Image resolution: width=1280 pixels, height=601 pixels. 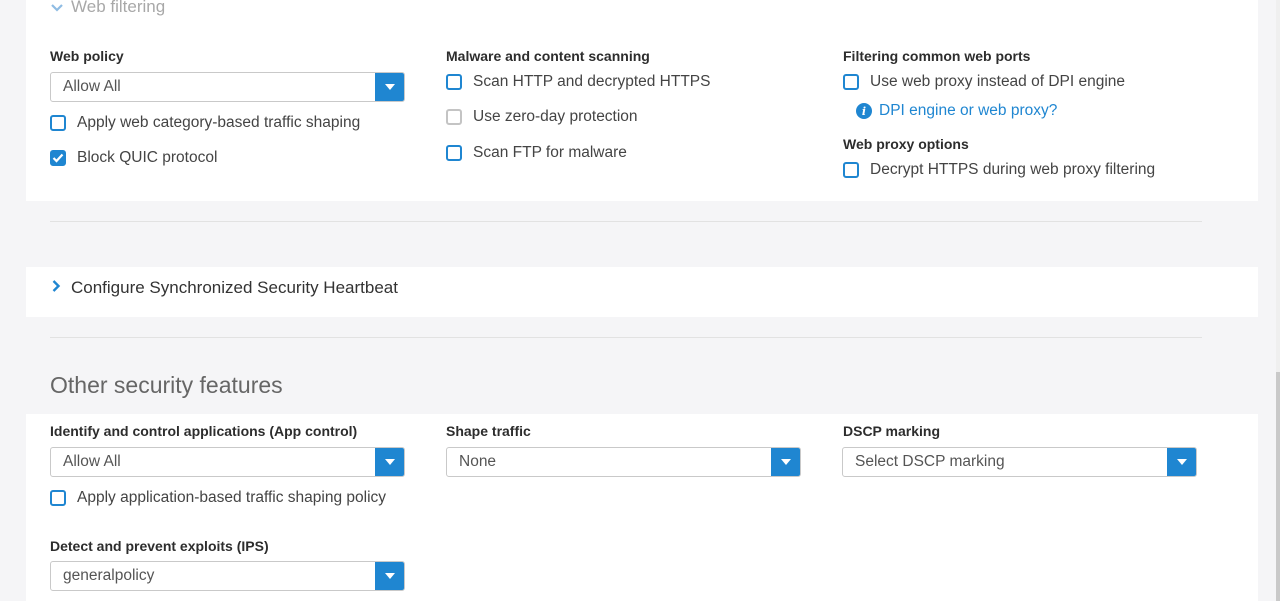 I want to click on decrypt-https-checkbox, so click(x=851, y=170).